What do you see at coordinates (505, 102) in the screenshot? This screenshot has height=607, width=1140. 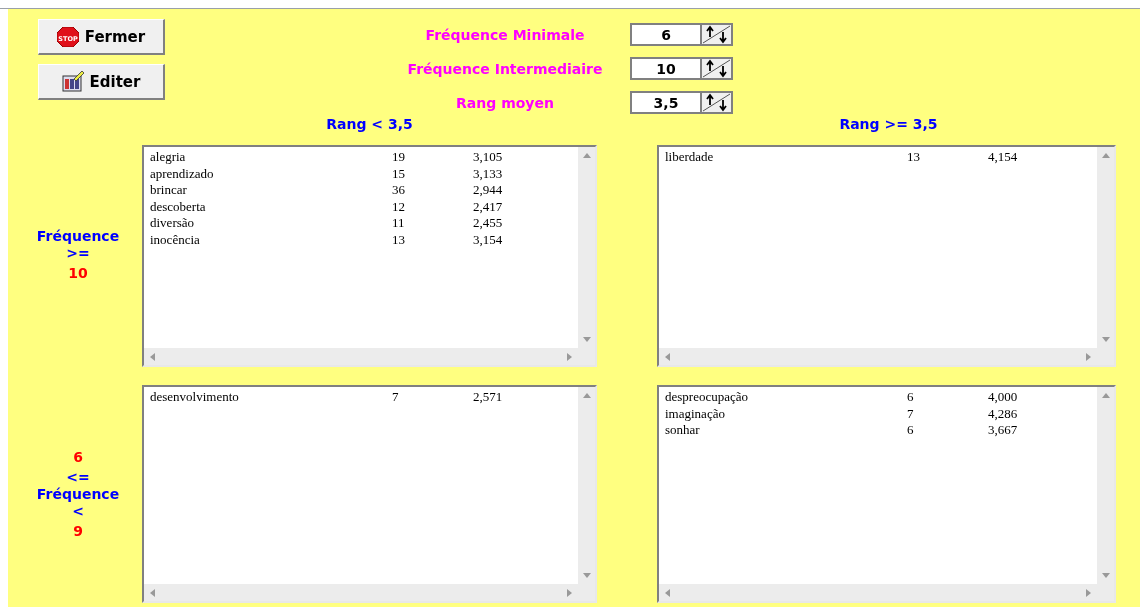 I see `spinner-label: Rang moyen` at bounding box center [505, 102].